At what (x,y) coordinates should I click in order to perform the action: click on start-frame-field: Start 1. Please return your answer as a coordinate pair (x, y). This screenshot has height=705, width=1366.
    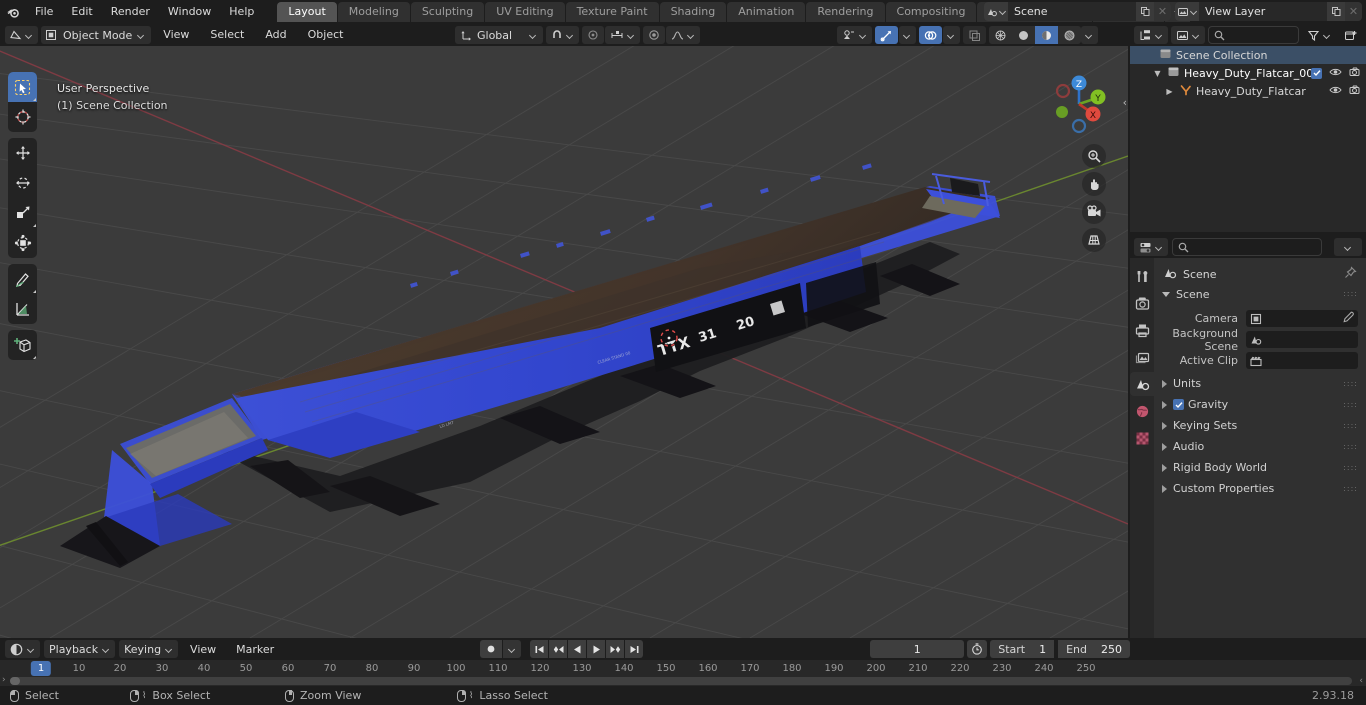
    Looking at the image, I should click on (1022, 649).